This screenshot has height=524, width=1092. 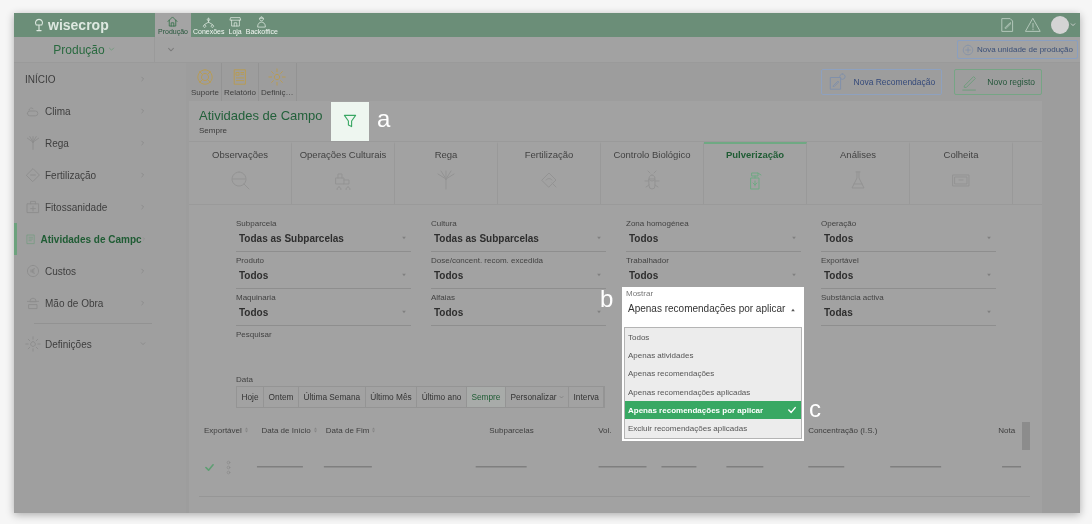 I want to click on select-field: Maquinaria Todos, so click(x=323, y=309).